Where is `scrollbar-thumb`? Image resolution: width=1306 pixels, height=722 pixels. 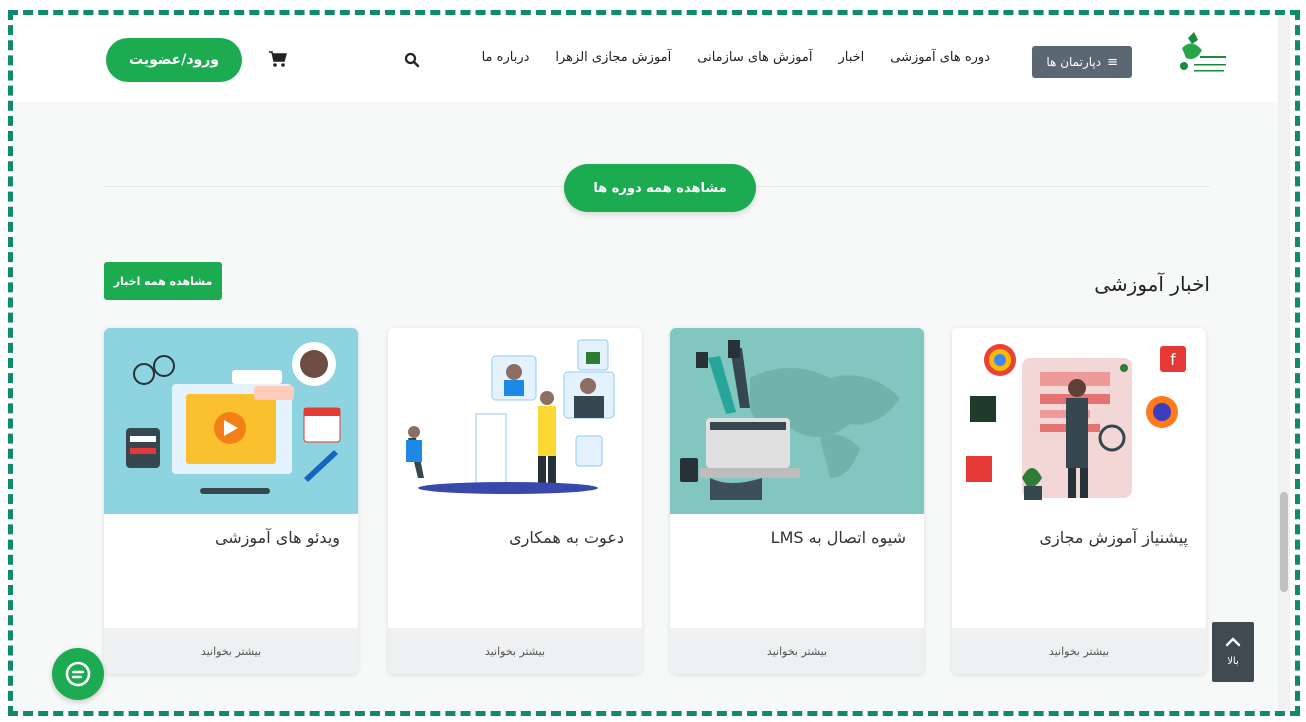
scrollbar-thumb is located at coordinates (1284, 542).